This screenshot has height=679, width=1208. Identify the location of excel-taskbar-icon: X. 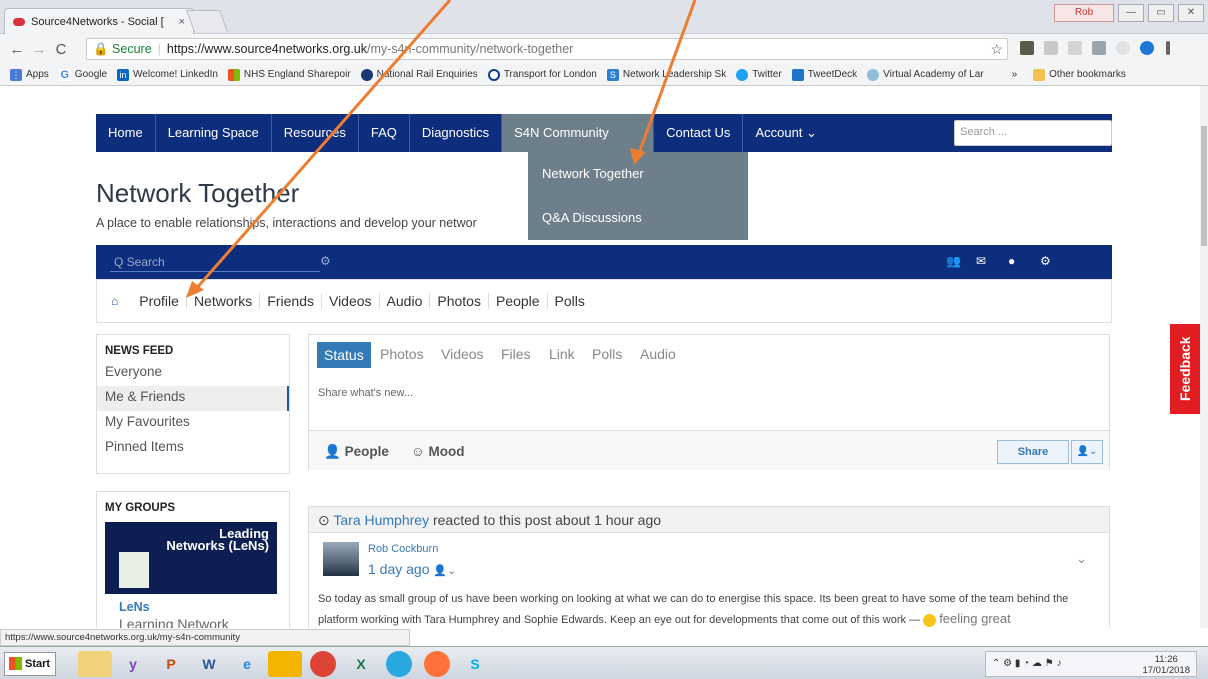
(361, 664).